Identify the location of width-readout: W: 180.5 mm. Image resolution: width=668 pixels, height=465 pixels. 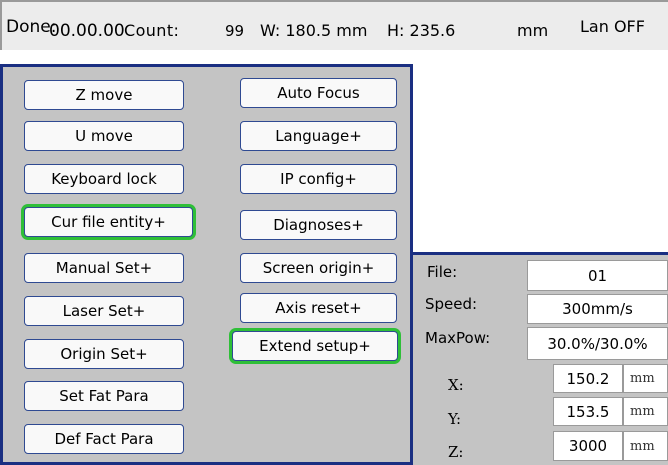
(314, 30).